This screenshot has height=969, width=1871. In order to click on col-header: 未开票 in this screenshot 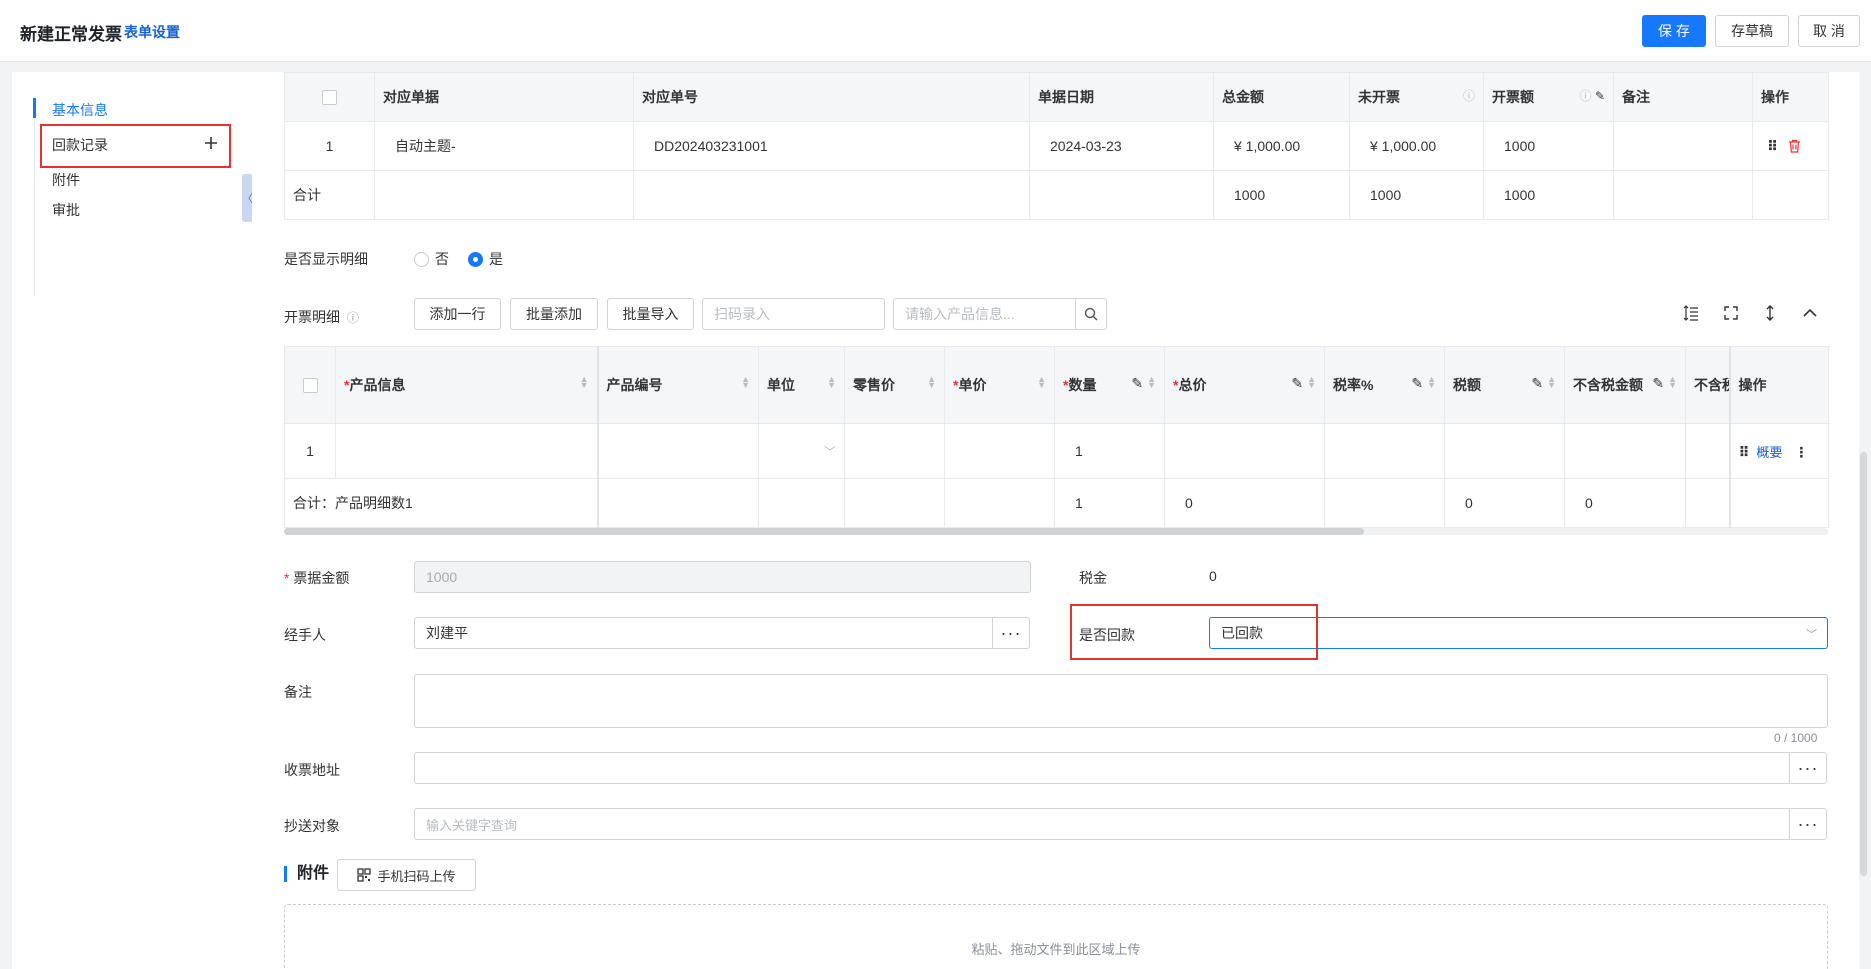, I will do `click(1379, 97)`.